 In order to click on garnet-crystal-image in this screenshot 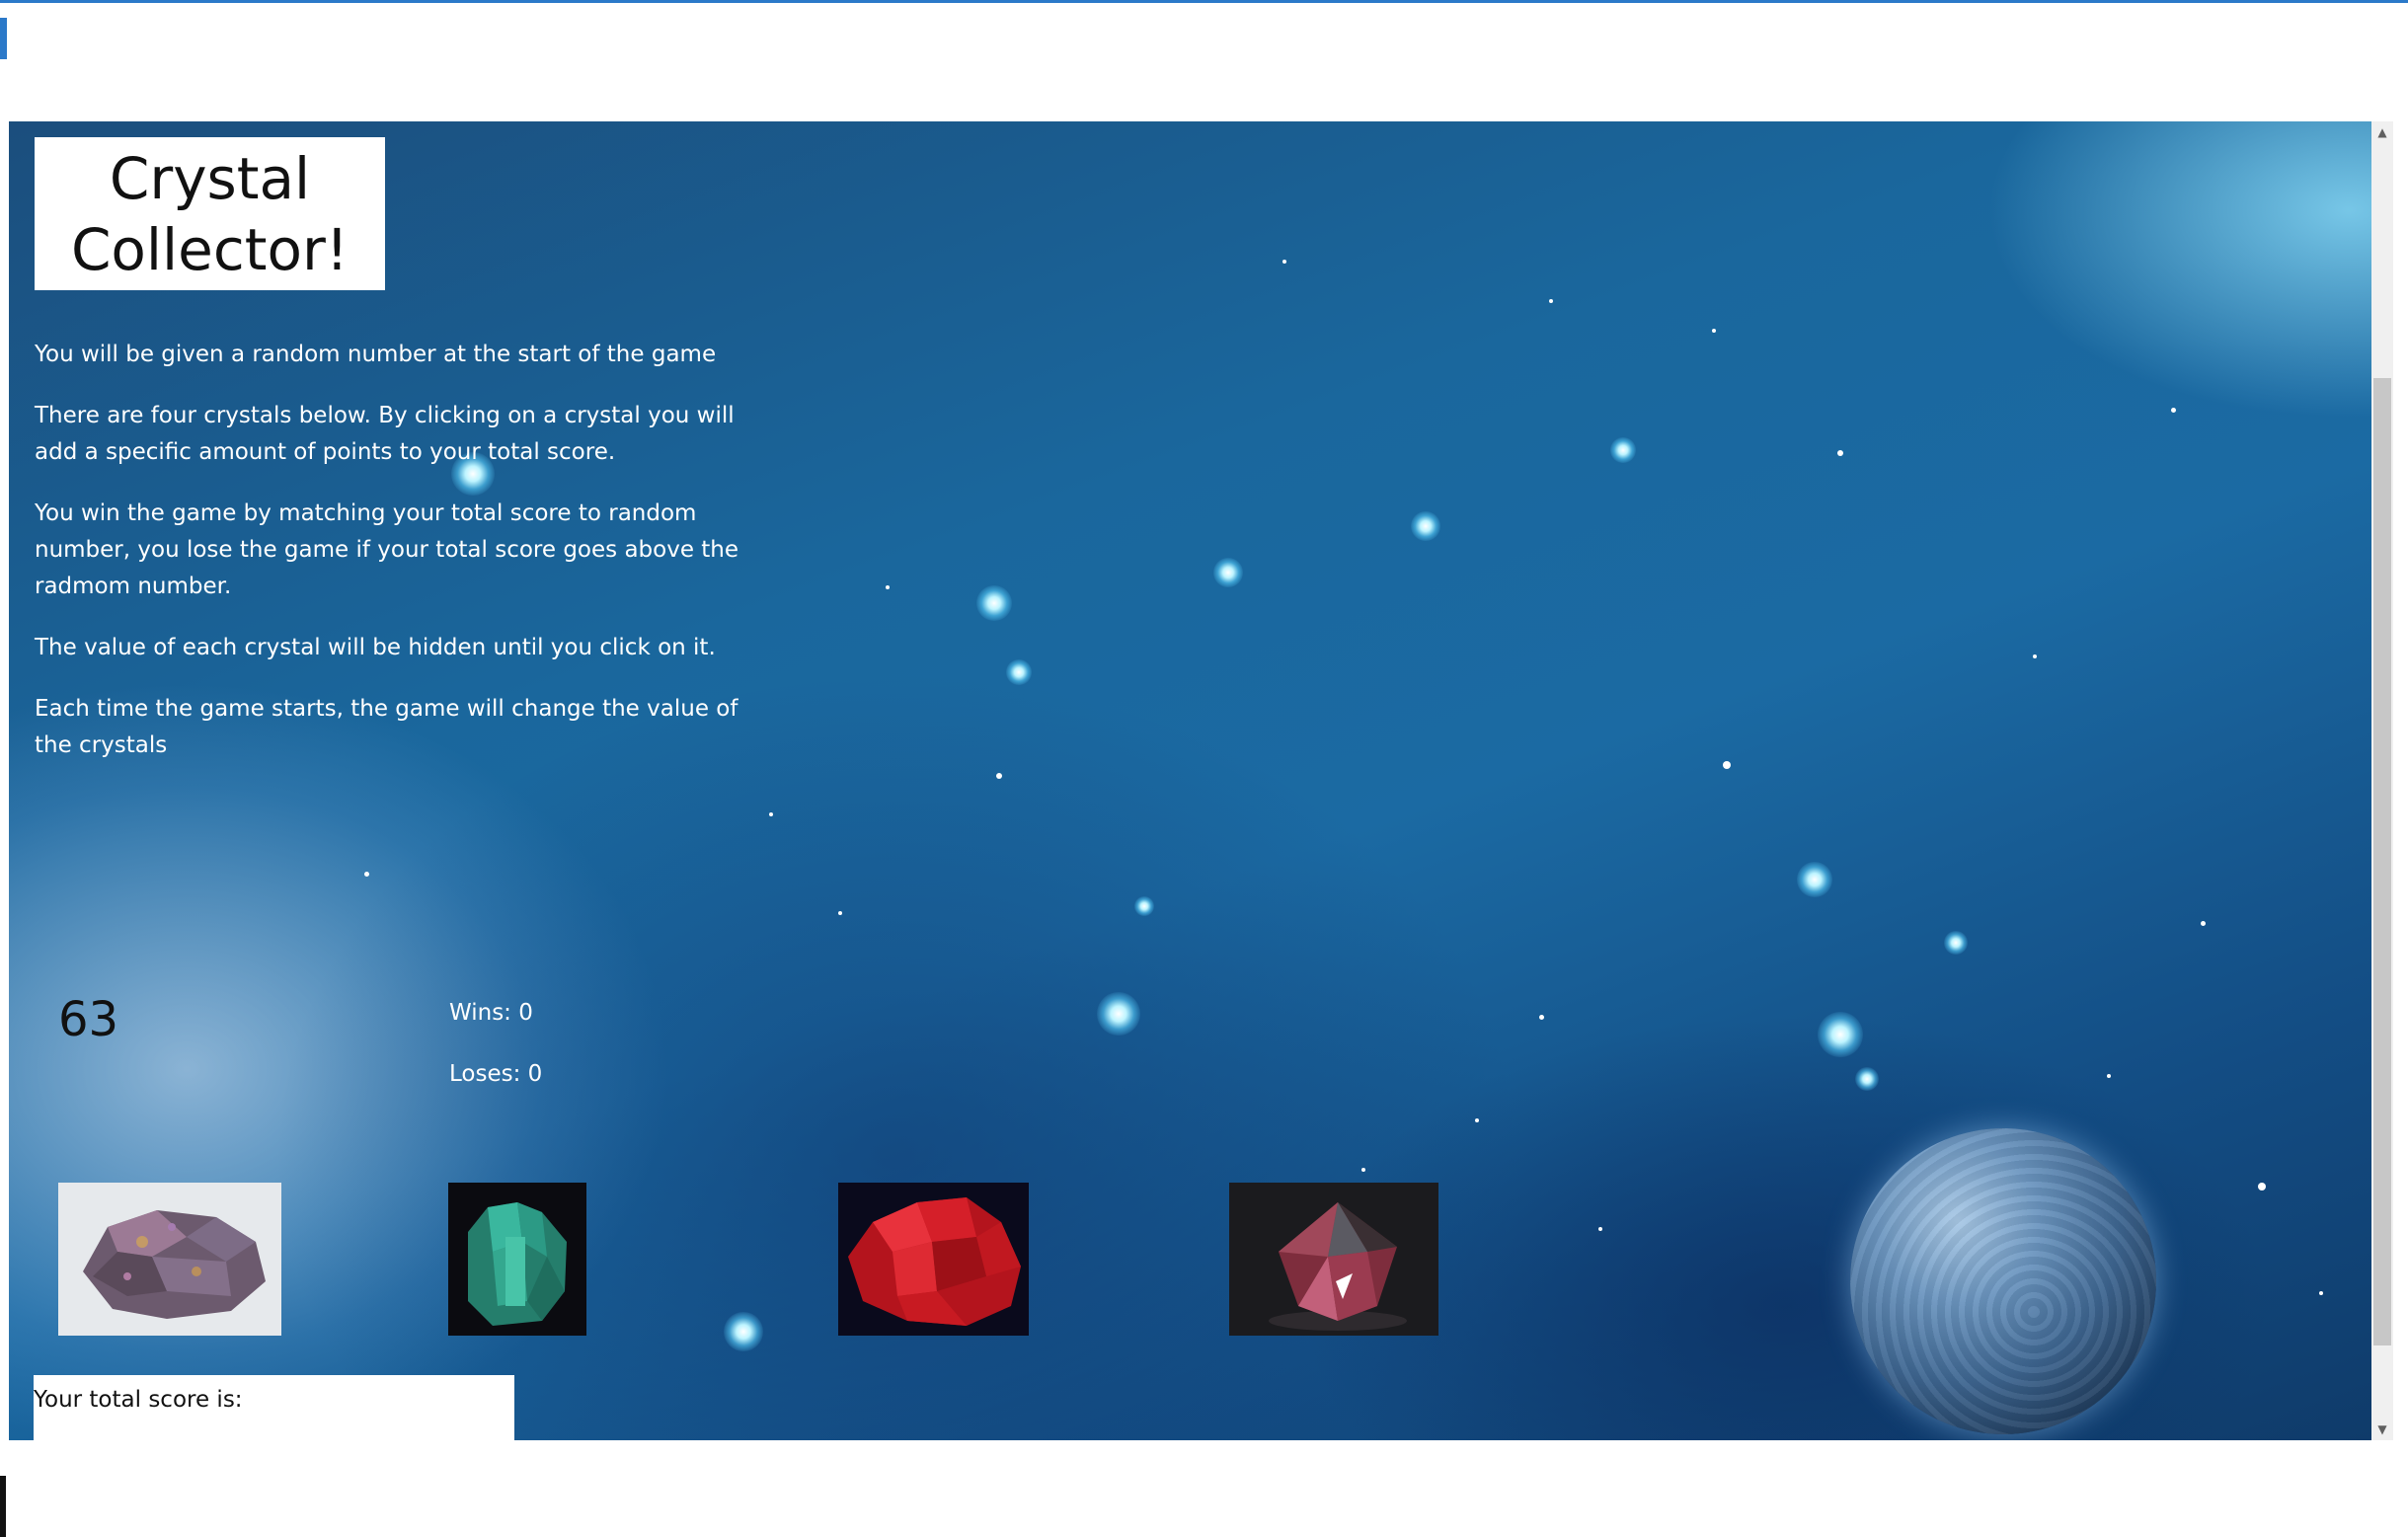, I will do `click(1333, 1259)`.